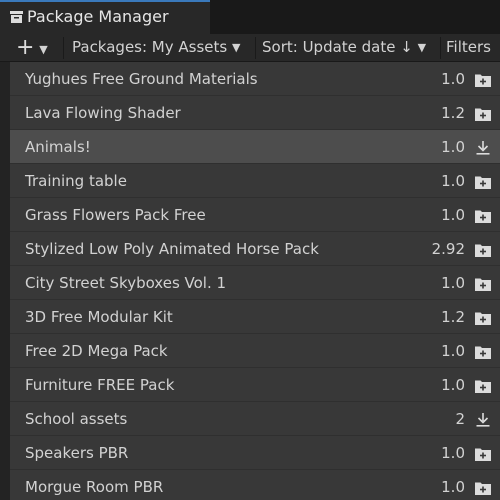  What do you see at coordinates (150, 47) in the screenshot?
I see `packages-dropdown-label: Packages: My Assets` at bounding box center [150, 47].